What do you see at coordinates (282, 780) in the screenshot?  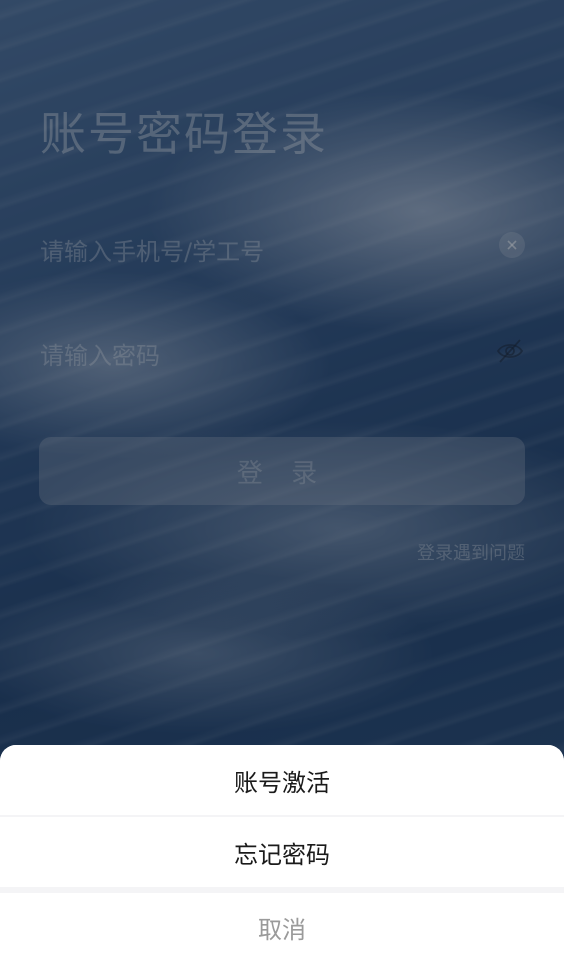 I see `account-activate-button: 账号激活` at bounding box center [282, 780].